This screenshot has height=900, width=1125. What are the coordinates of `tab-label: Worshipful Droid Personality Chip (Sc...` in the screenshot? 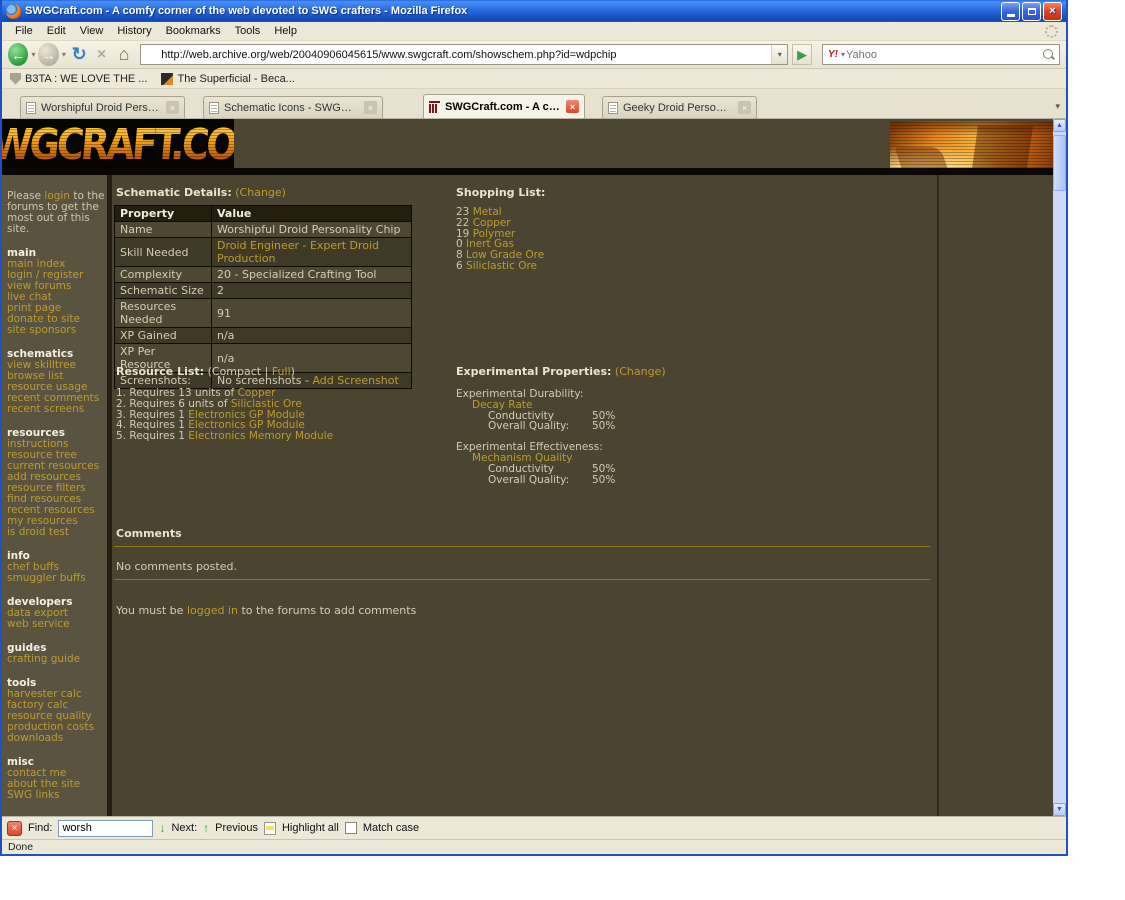 It's located at (101, 107).